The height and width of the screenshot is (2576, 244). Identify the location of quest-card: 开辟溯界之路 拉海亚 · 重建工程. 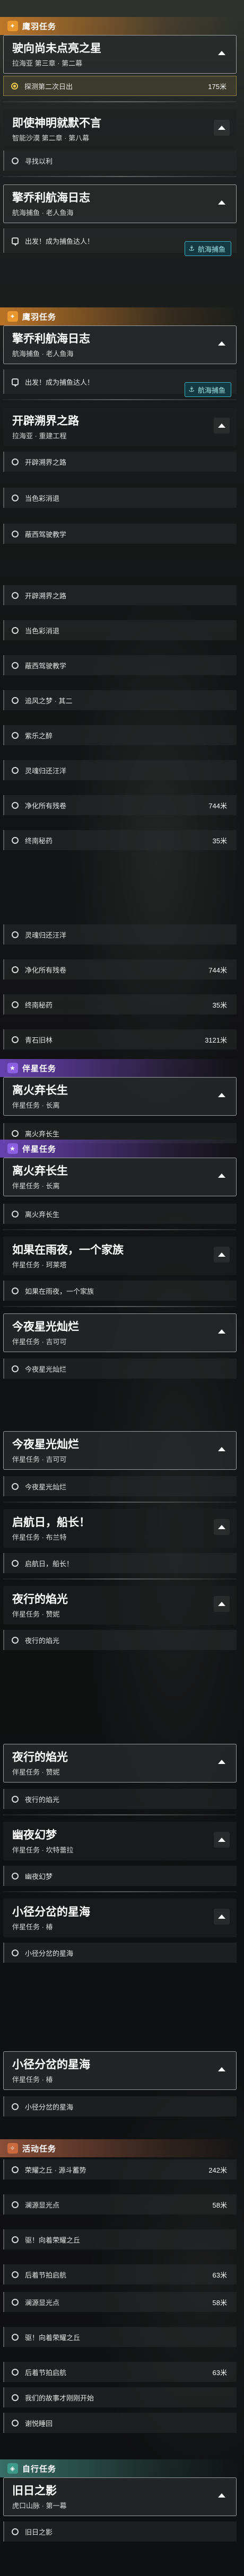
(120, 427).